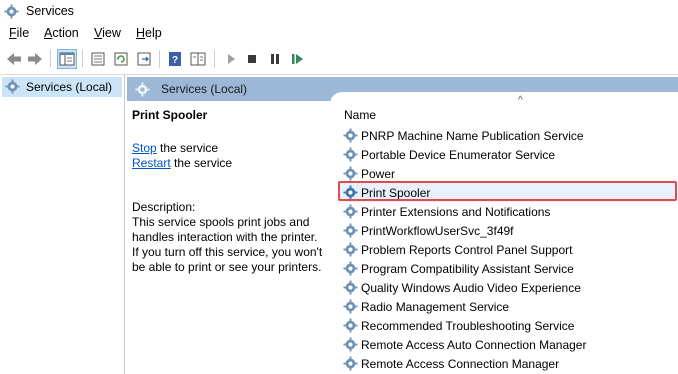 The height and width of the screenshot is (374, 678). Describe the element at coordinates (460, 364) in the screenshot. I see `service-name: Remote Access Connection Manager` at that location.